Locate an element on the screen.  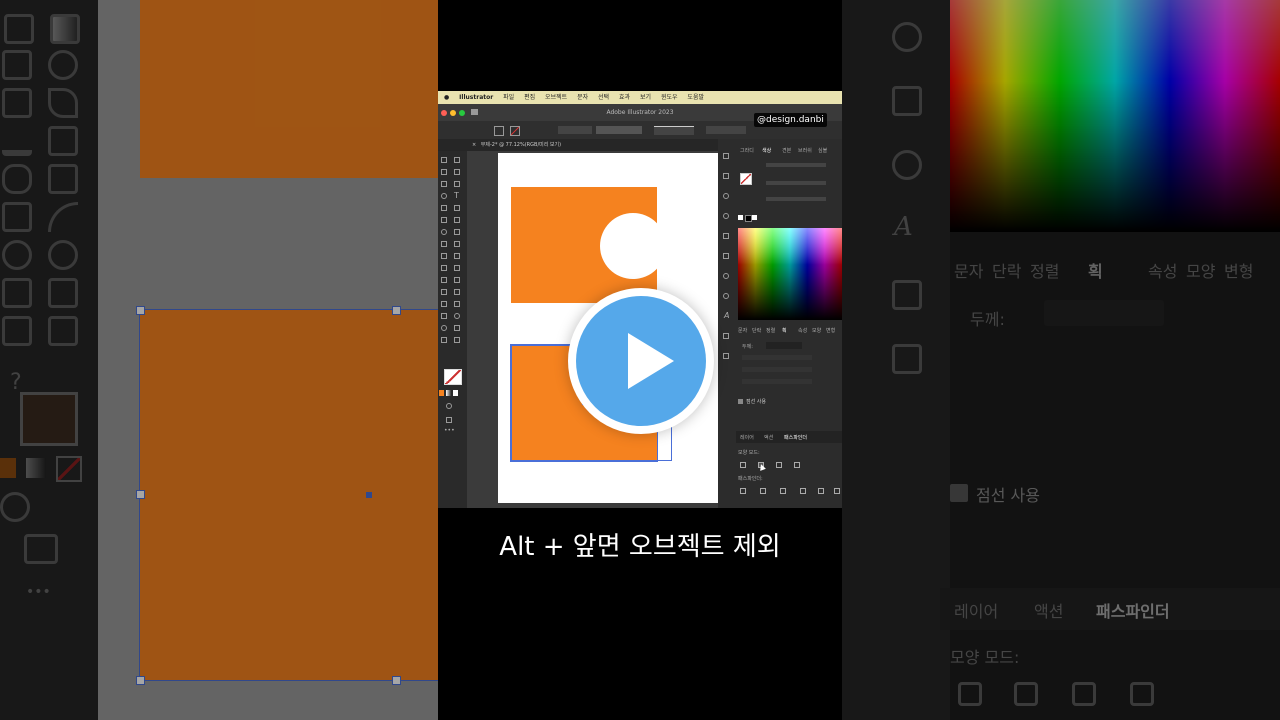
curvature-tool-icon is located at coordinates (457, 172).